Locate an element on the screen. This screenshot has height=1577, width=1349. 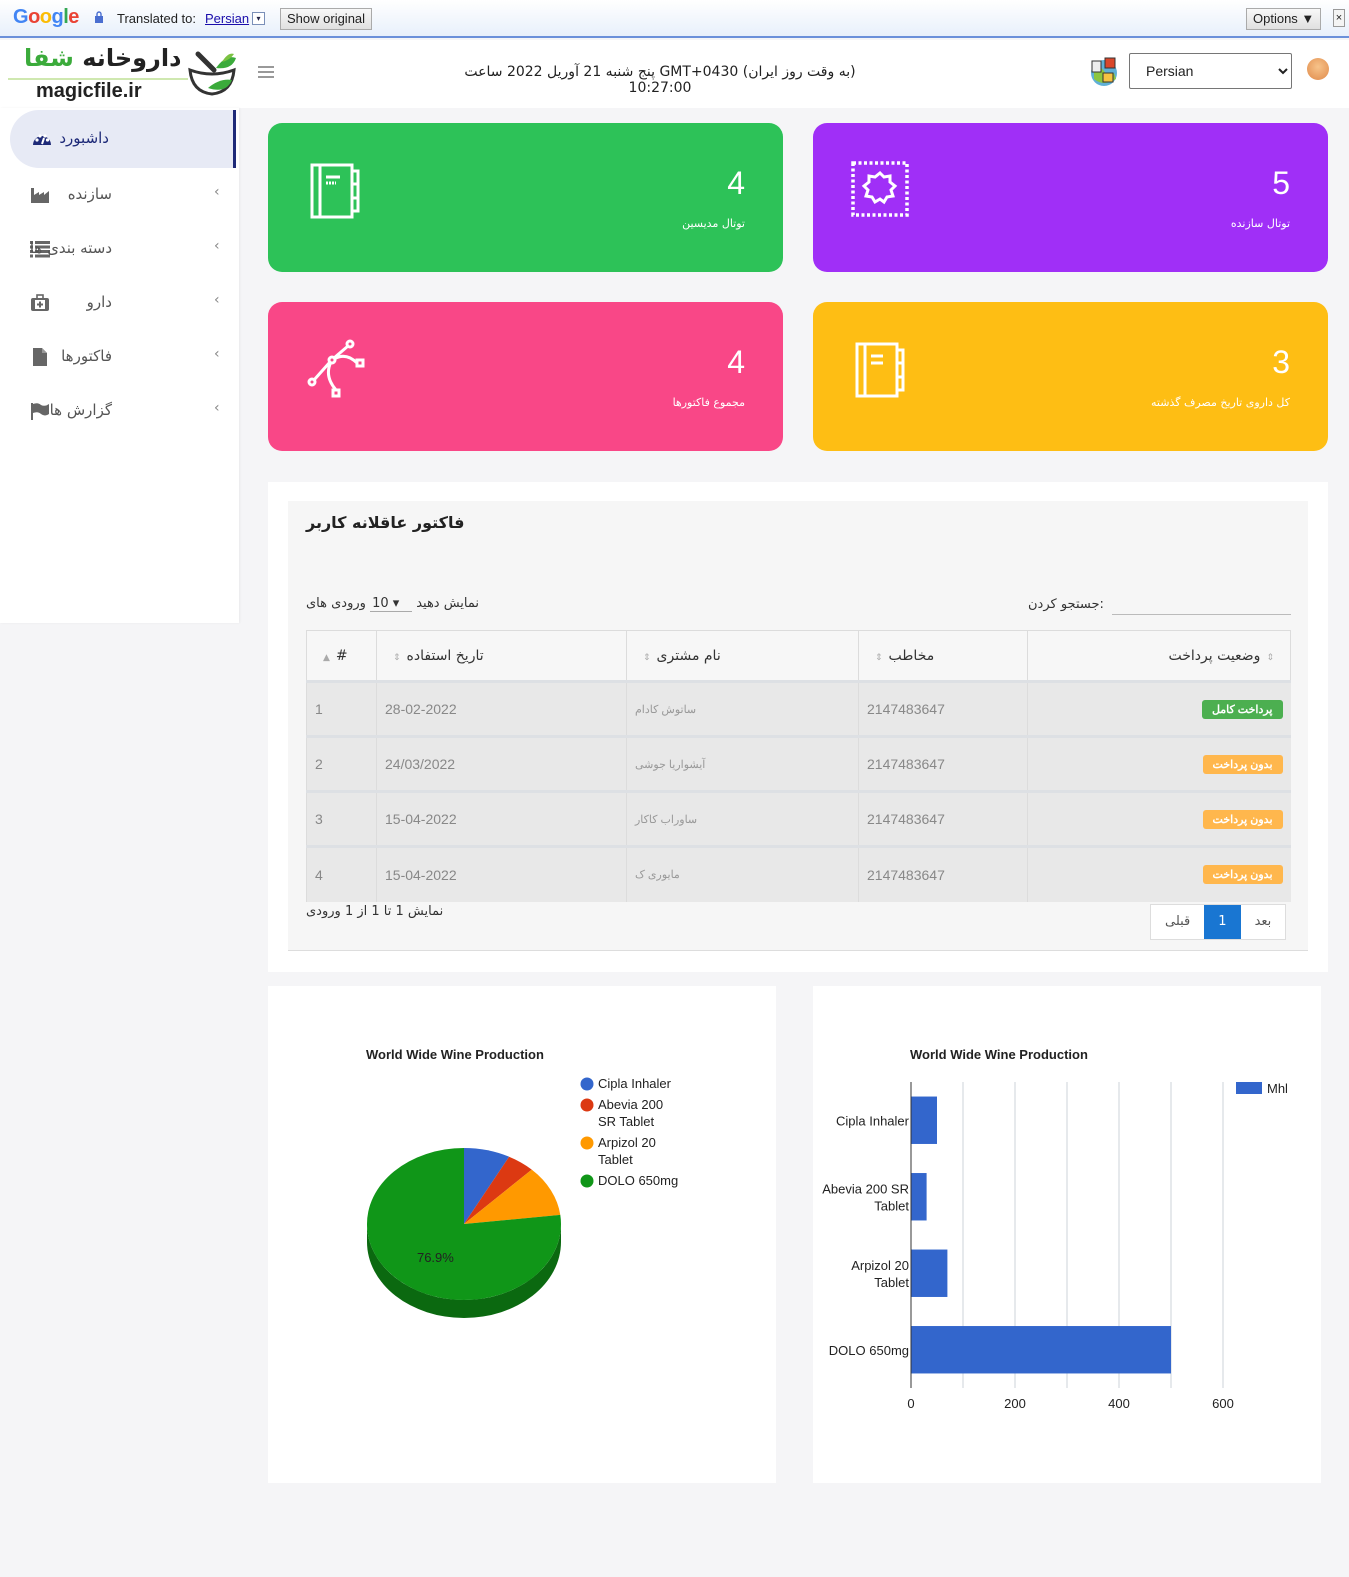
cell-id: 3 is located at coordinates (341, 818).